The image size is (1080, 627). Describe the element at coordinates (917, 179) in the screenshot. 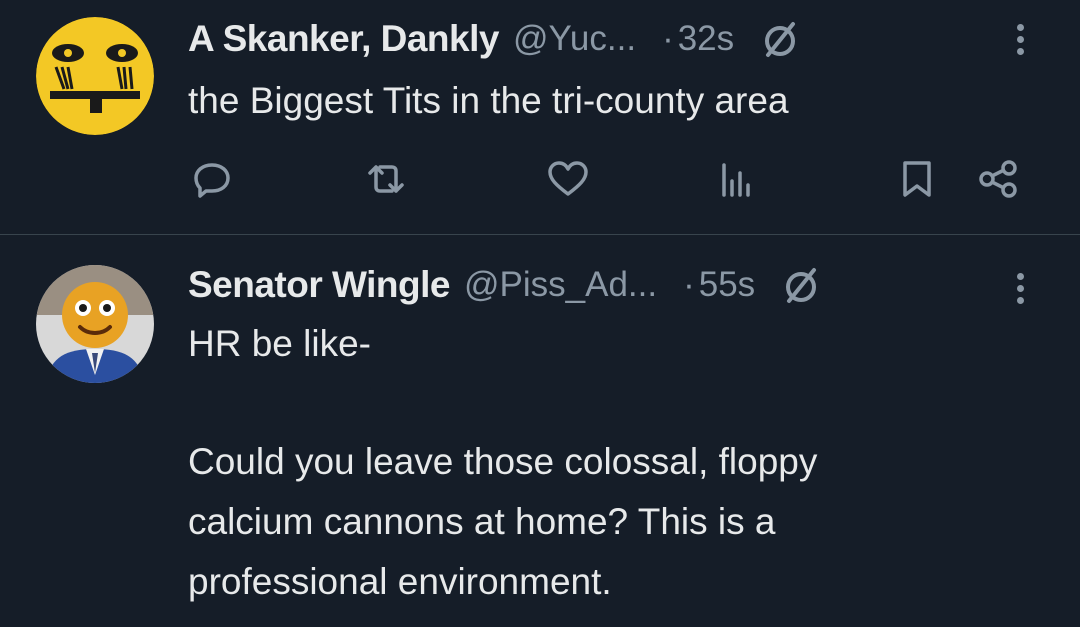

I see `bookmark-icon` at that location.